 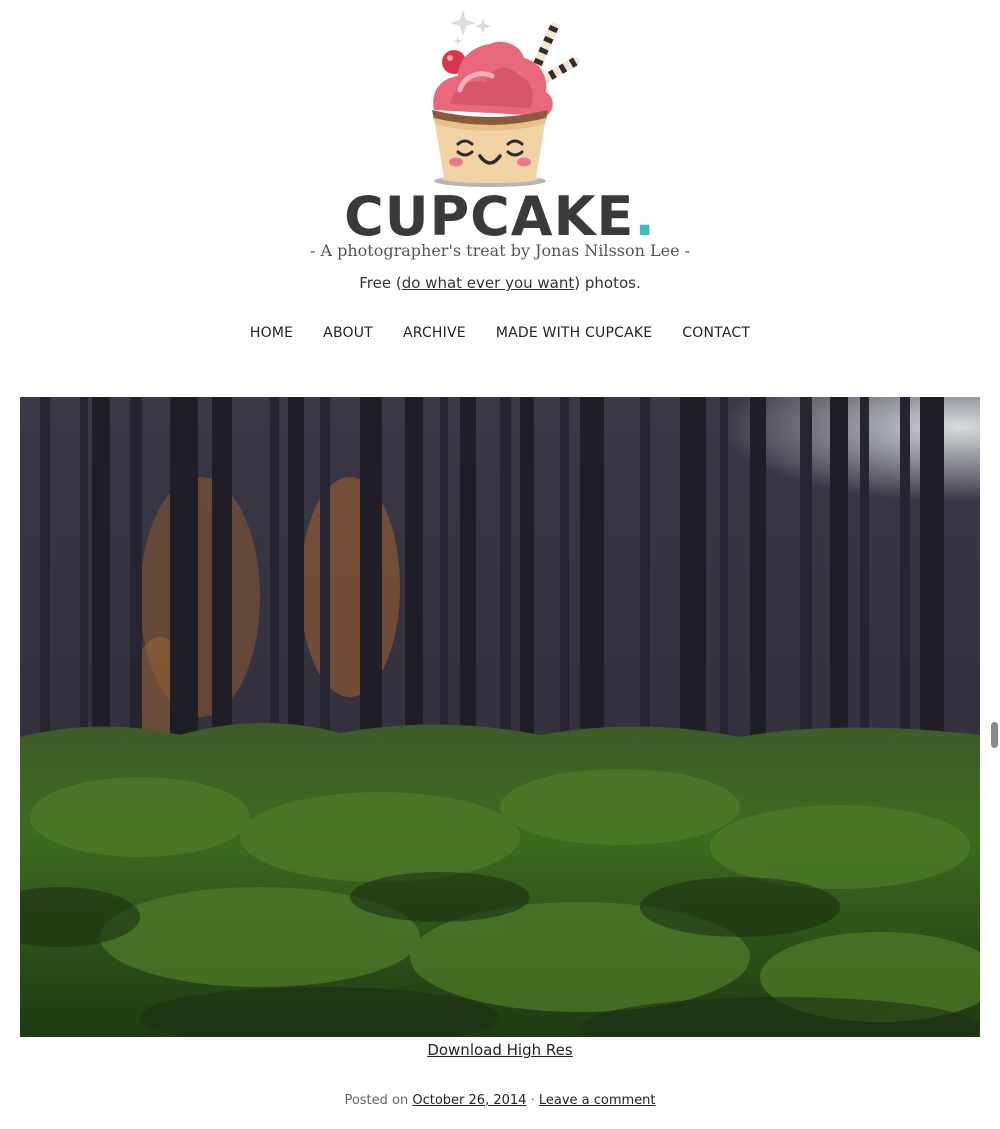 What do you see at coordinates (574, 333) in the screenshot?
I see `nav-item-made-with-cupcake: MADE WITH CUPCAKE` at bounding box center [574, 333].